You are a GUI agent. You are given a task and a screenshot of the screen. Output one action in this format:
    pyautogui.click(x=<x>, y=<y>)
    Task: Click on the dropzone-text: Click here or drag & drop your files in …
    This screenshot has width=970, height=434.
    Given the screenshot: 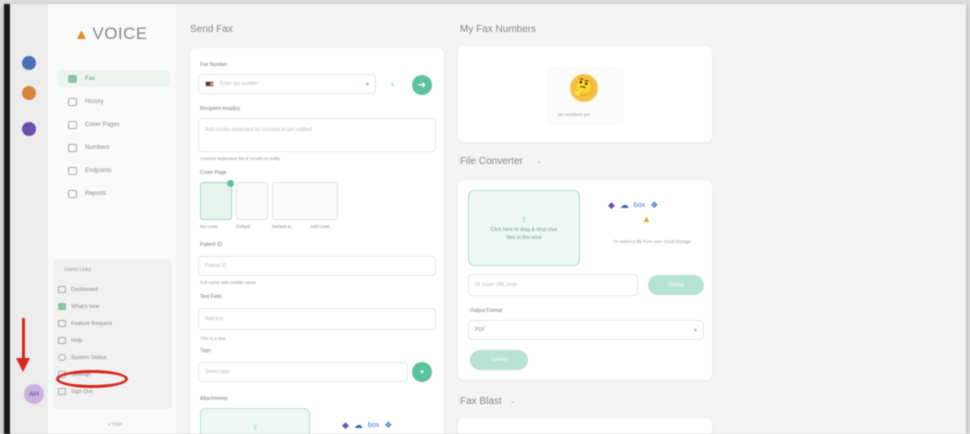 What is the action you would take?
    pyautogui.click(x=524, y=234)
    